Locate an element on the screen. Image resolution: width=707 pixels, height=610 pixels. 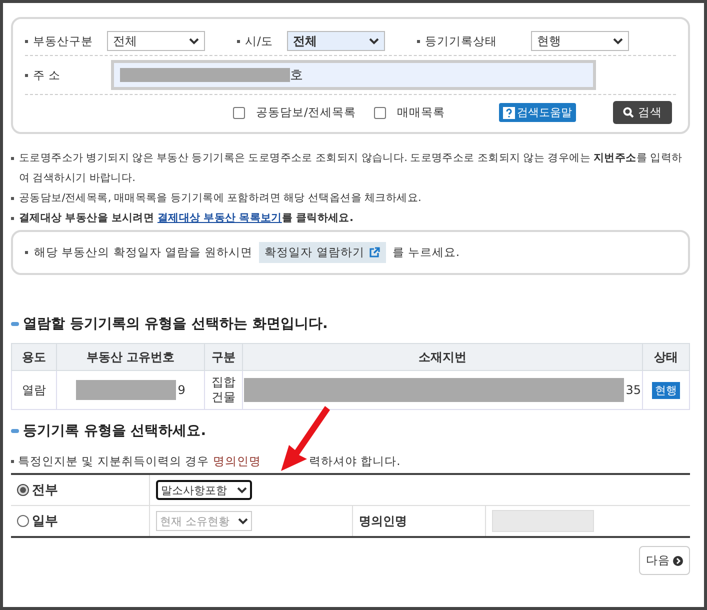
note-text: 도로명주소가 병기되지 않은 부동산 등기기록은 도로명주소로 조회되지 않습니다. 도로명주소로 조회되지 않는 경우에는 지번주소를 입력하여 검색하시기 바랍니다. is located at coordinates (350, 168).